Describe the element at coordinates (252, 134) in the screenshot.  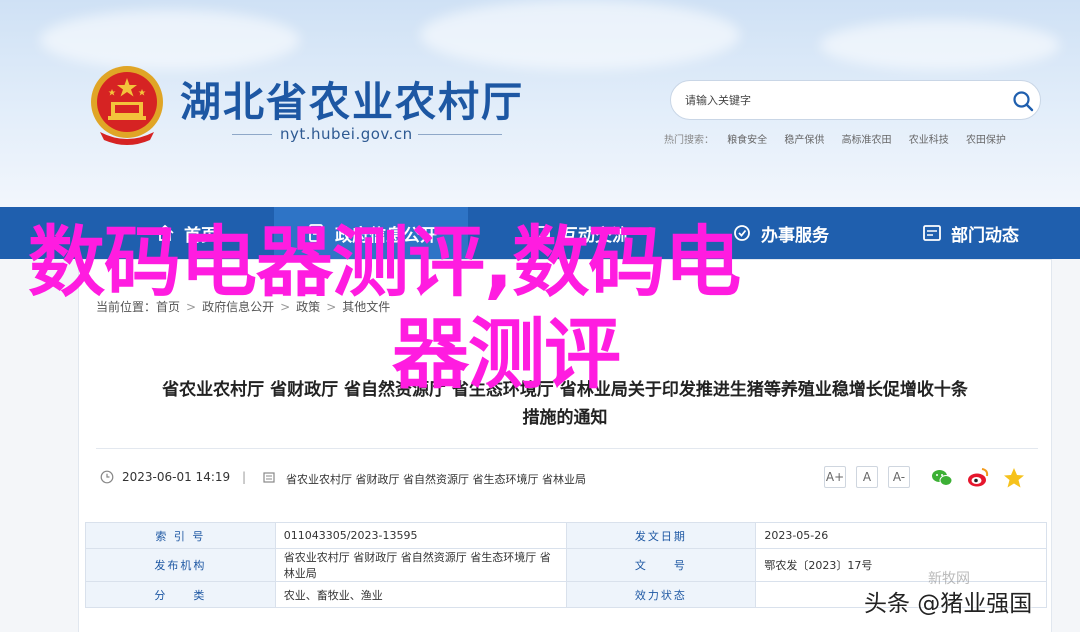
I see `url-line-left` at that location.